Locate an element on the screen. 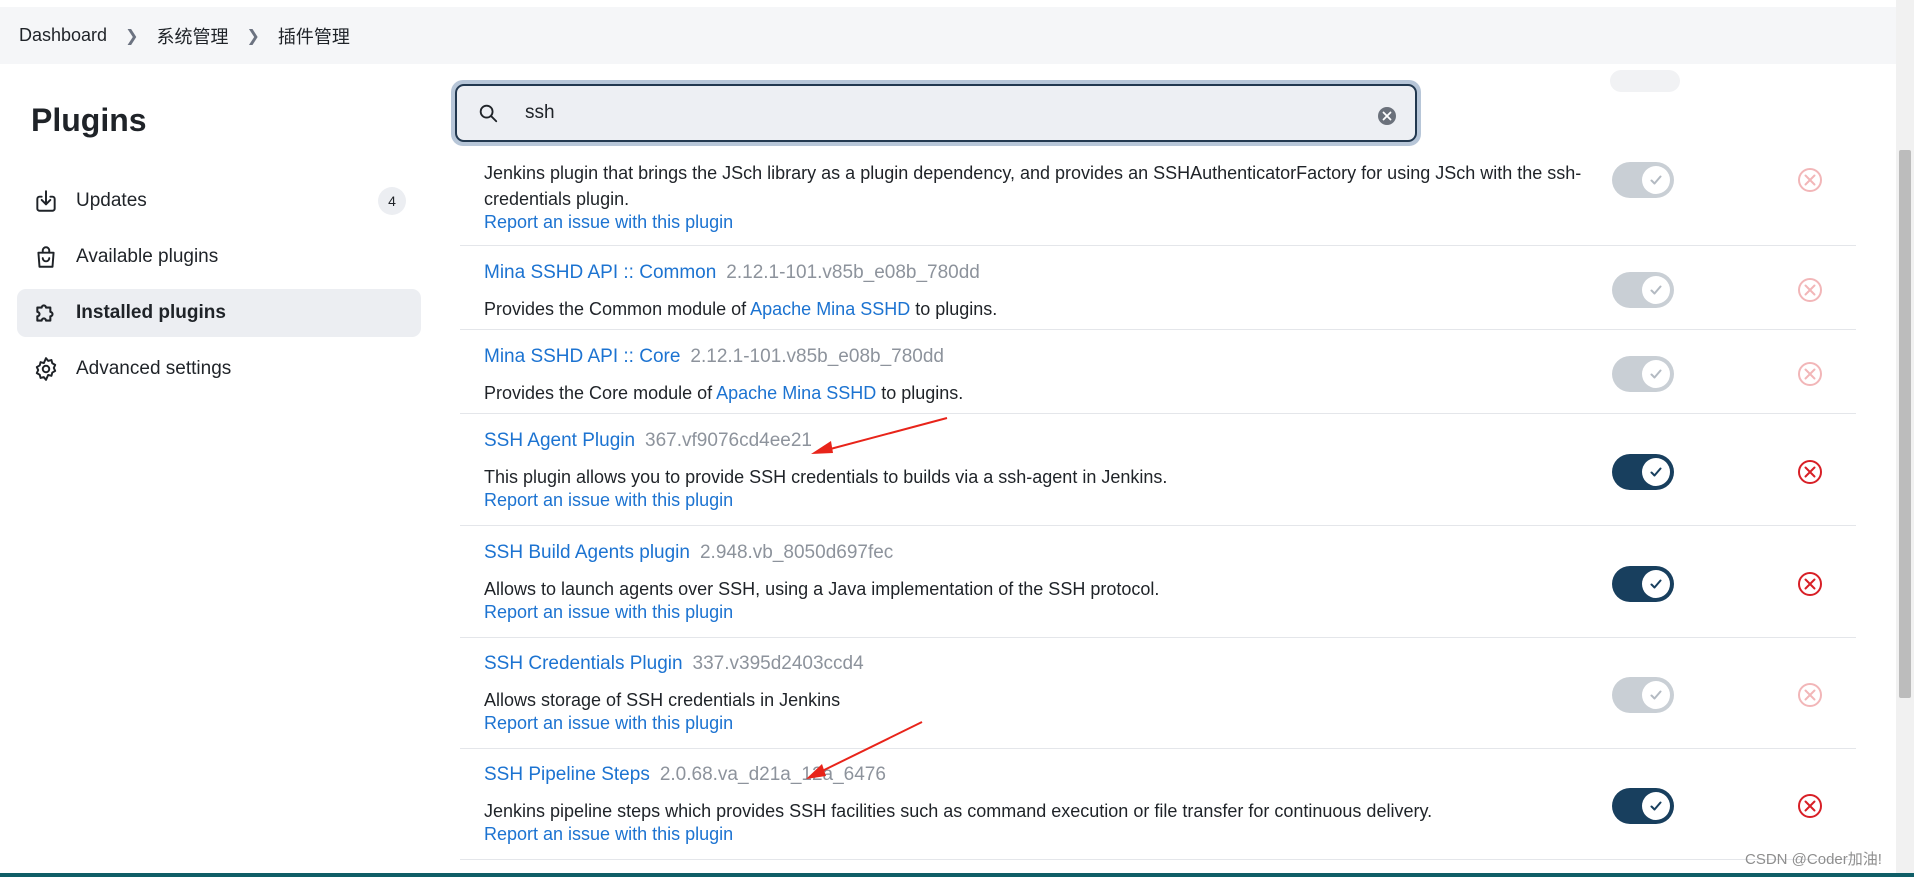  column-header-enabled is located at coordinates (1645, 81).